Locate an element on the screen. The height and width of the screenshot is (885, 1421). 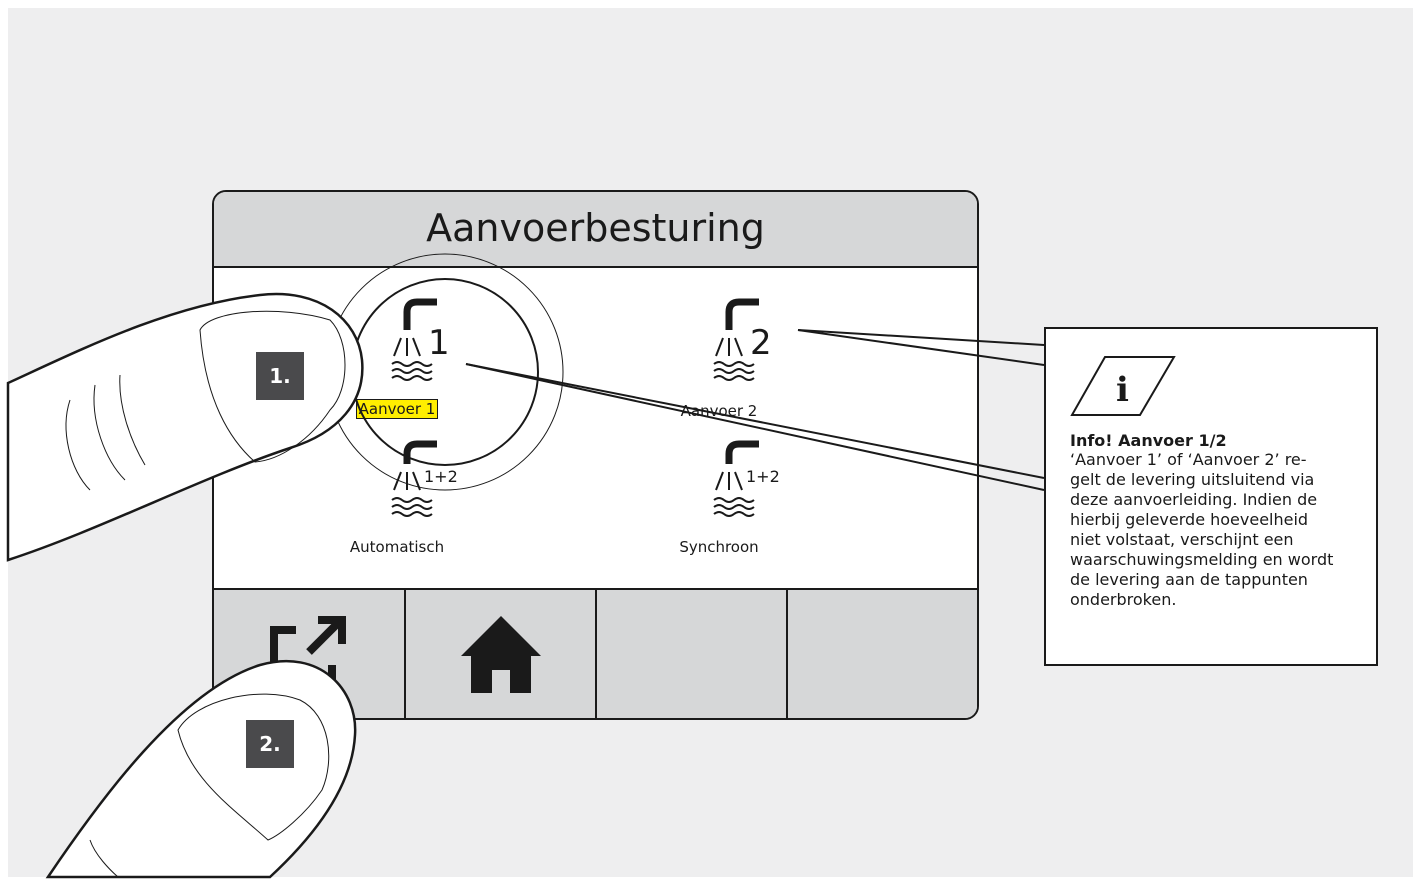
info-heading: Info! Aanvoer 1/2 is located at coordinates (1148, 440).